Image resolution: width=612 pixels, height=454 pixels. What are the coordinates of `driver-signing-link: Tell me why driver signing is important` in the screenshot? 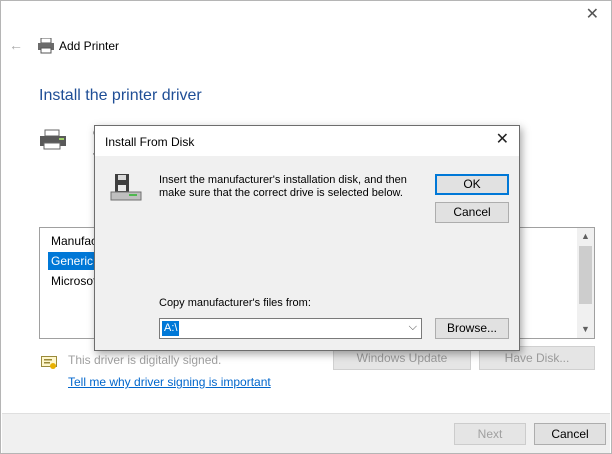 It's located at (169, 382).